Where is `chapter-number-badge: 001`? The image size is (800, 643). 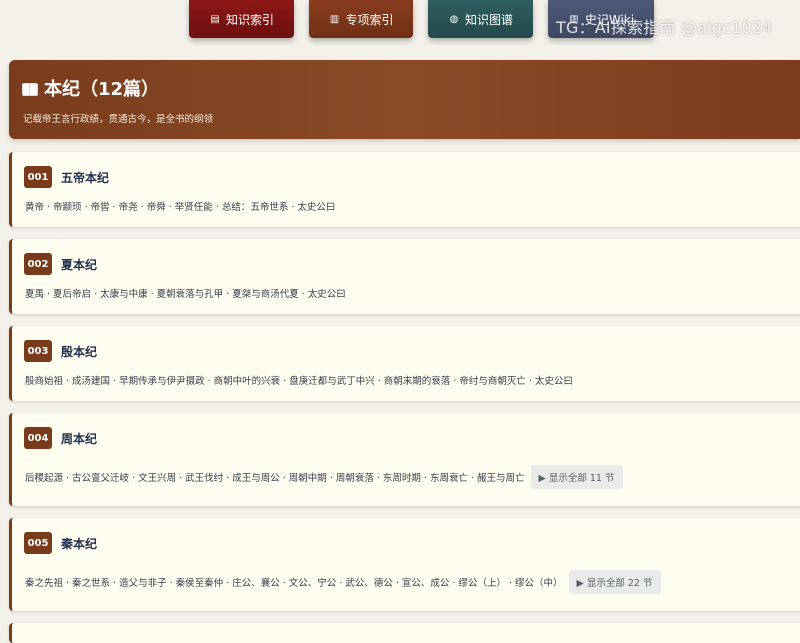
chapter-number-badge: 001 is located at coordinates (38, 177).